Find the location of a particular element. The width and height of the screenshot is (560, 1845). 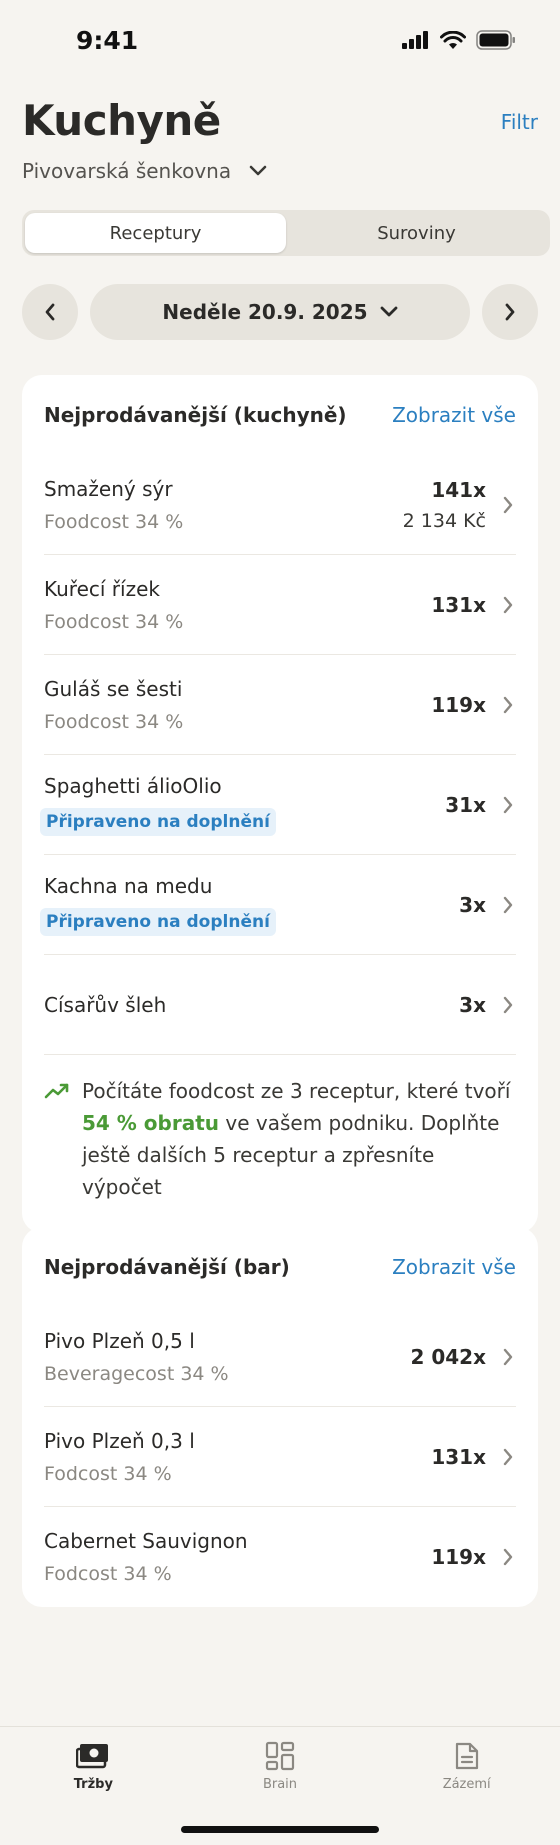

item-count: 31x is located at coordinates (465, 804).